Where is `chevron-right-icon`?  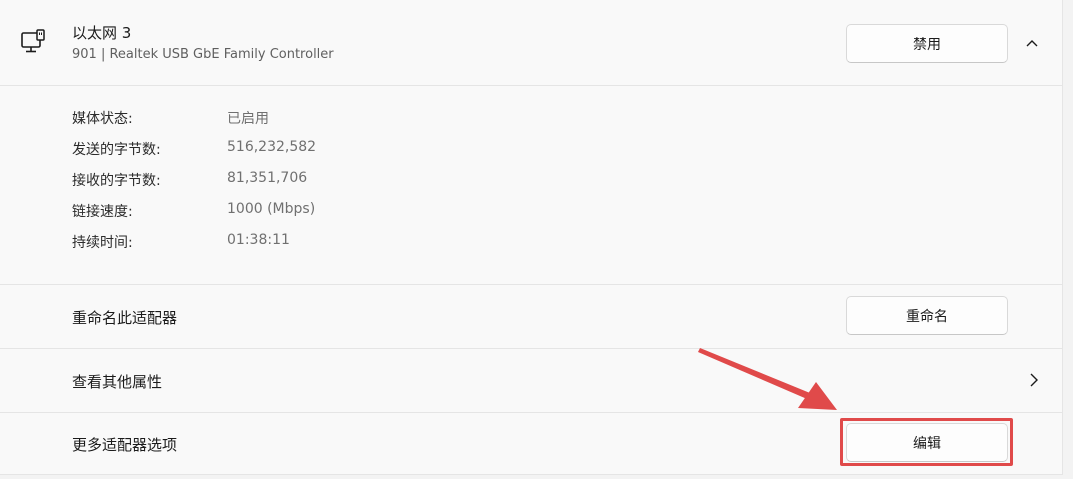
chevron-right-icon is located at coordinates (1034, 380).